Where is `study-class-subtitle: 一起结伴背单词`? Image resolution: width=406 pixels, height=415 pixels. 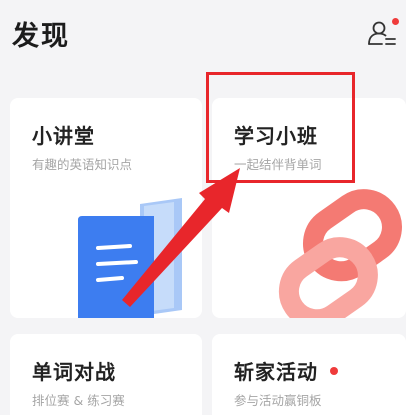
study-class-subtitle: 一起结伴背单词 is located at coordinates (278, 164).